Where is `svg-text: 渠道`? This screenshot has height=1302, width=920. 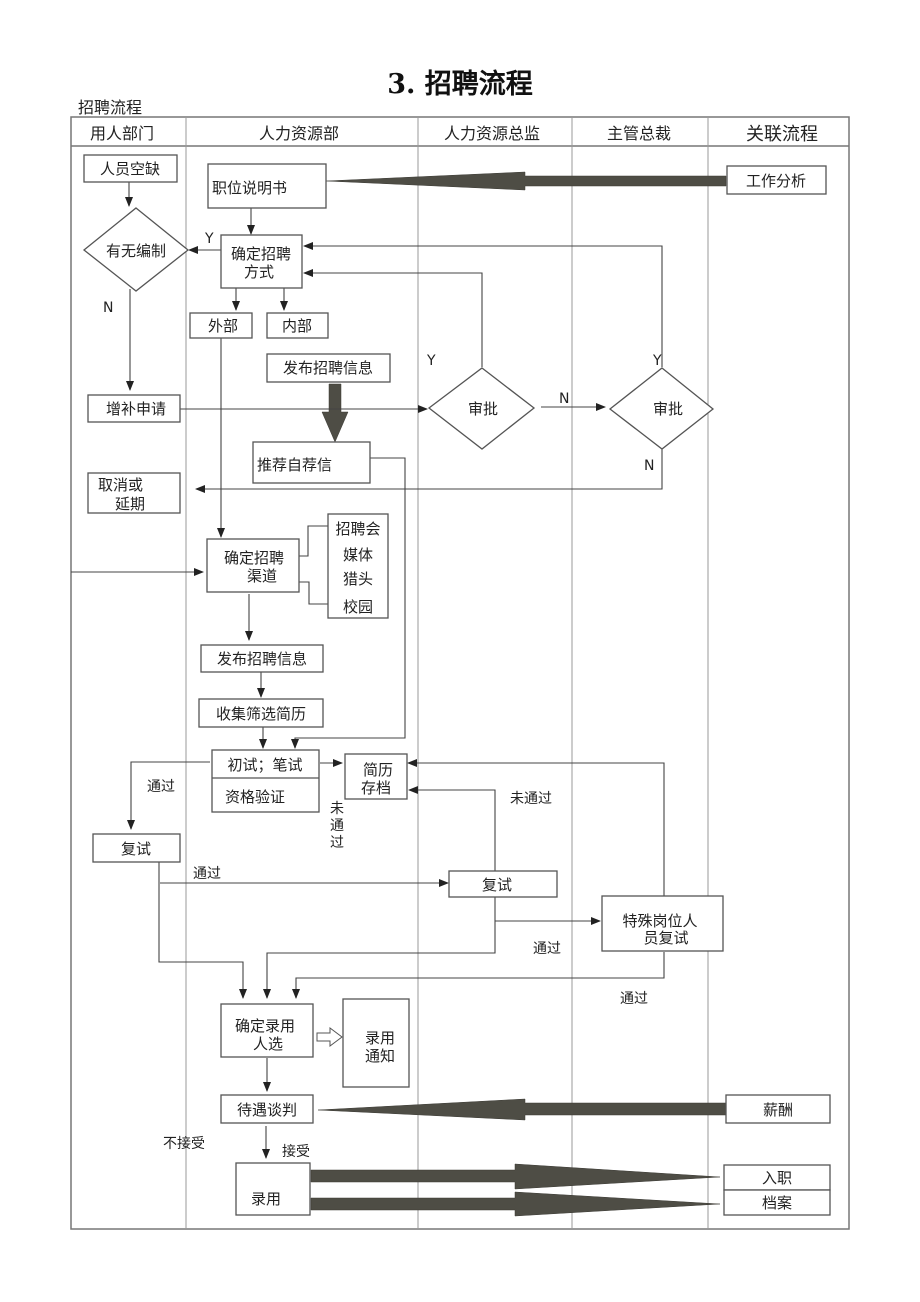 svg-text: 渠道 is located at coordinates (262, 576).